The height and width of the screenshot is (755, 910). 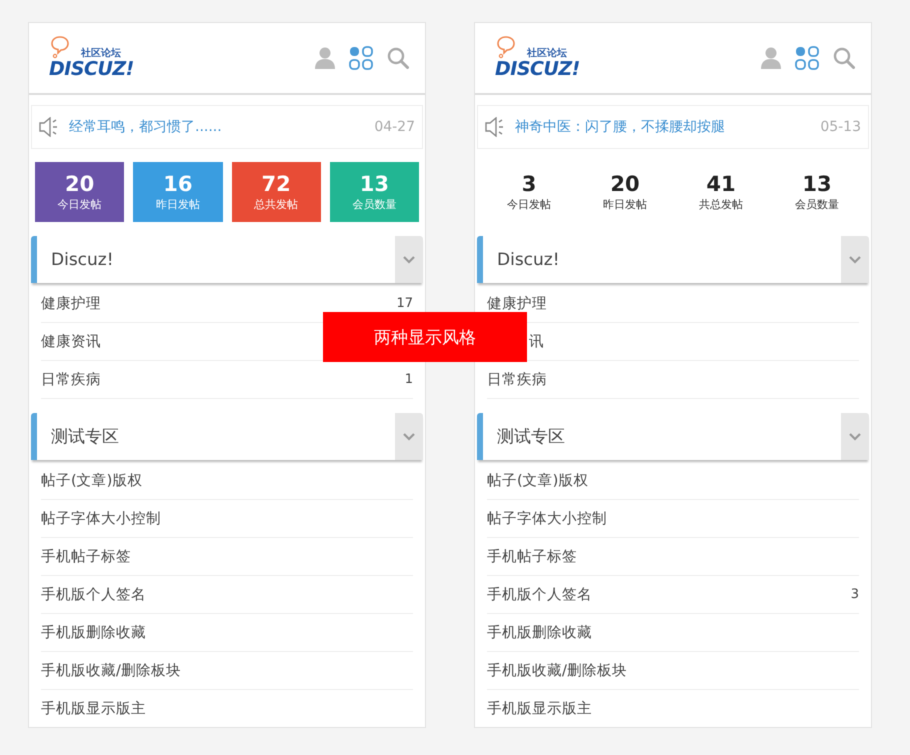 I want to click on notice-text: 神奇中医：闪了腰，不揉腰却按腿, so click(x=620, y=127).